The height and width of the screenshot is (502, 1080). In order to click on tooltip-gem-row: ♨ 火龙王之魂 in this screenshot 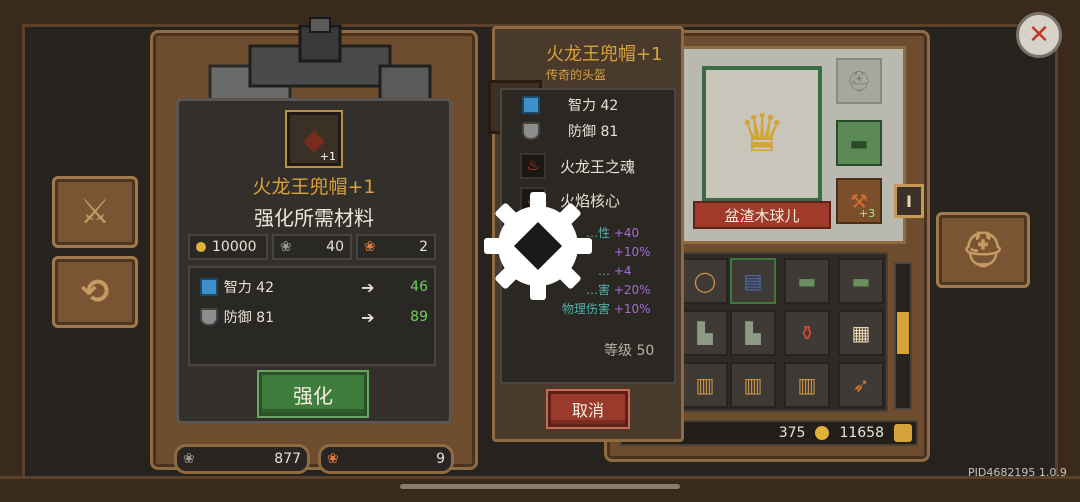, I will do `click(577, 166)`.